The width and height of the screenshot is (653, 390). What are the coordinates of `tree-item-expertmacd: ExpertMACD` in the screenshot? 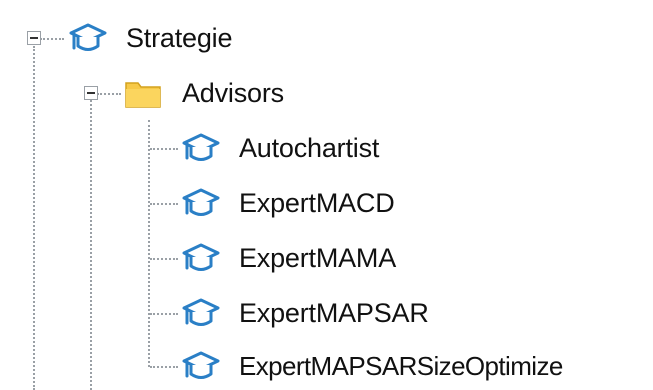 It's located at (288, 203).